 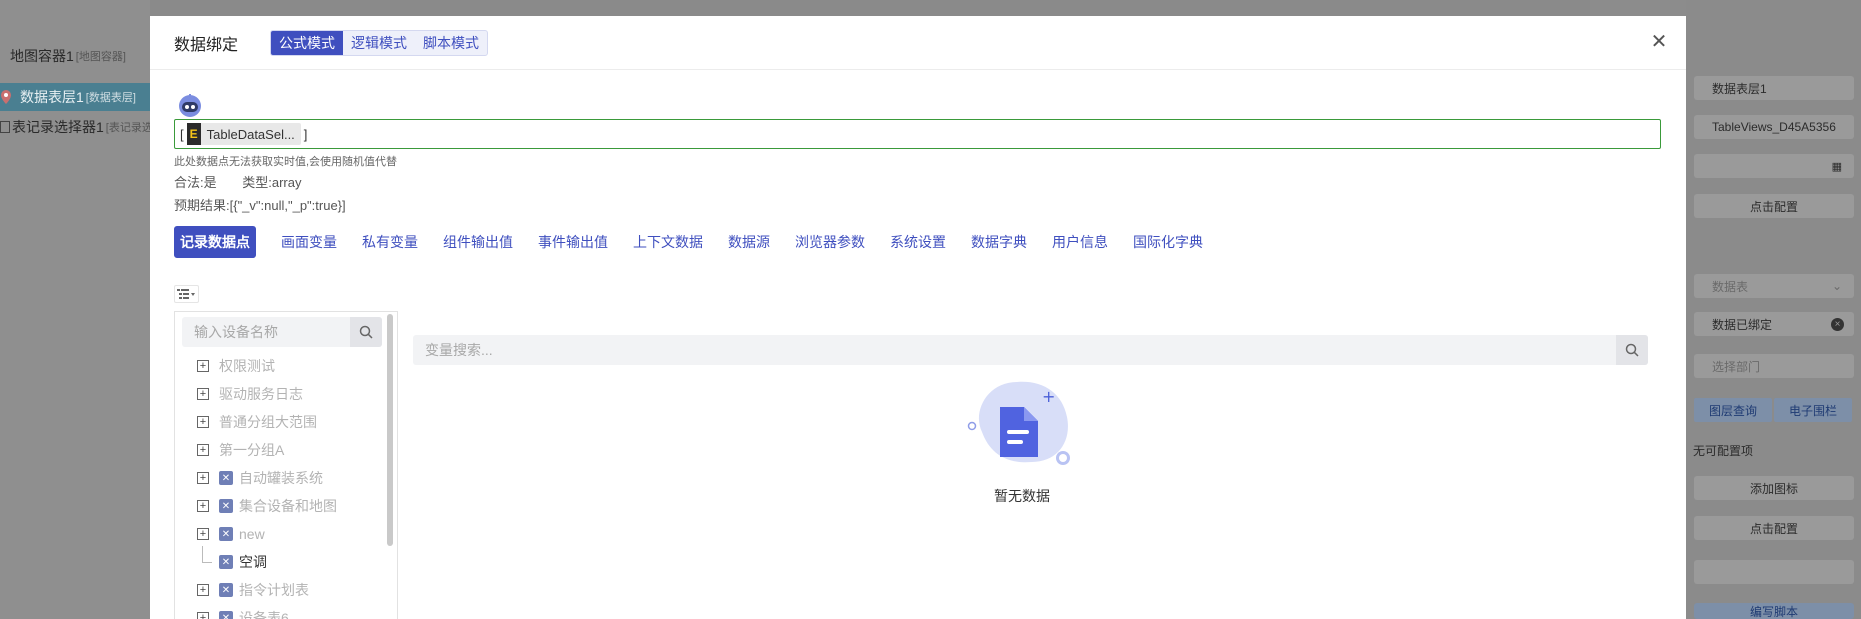 I want to click on search-icon, so click(x=366, y=332).